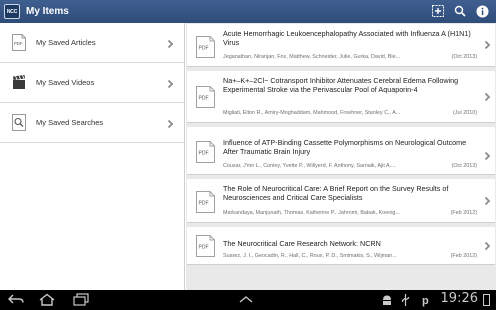 The image size is (496, 310). I want to click on clock: 19:26, so click(459, 298).